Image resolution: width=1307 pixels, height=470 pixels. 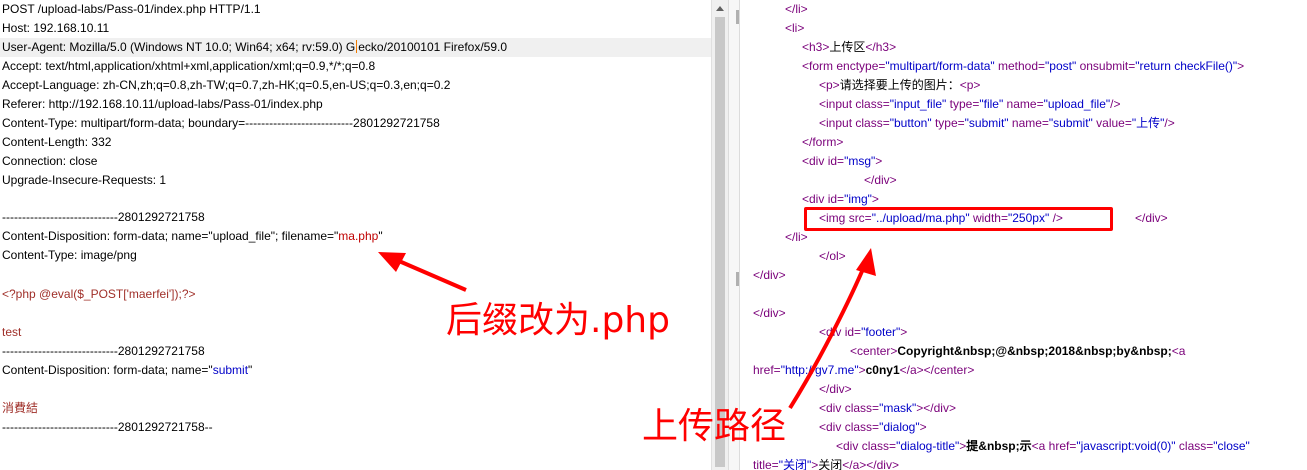 What do you see at coordinates (734, 235) in the screenshot?
I see `pane-divider` at bounding box center [734, 235].